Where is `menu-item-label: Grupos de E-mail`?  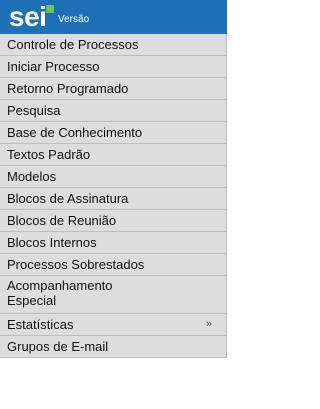 menu-item-label: Grupos de E-mail is located at coordinates (58, 346).